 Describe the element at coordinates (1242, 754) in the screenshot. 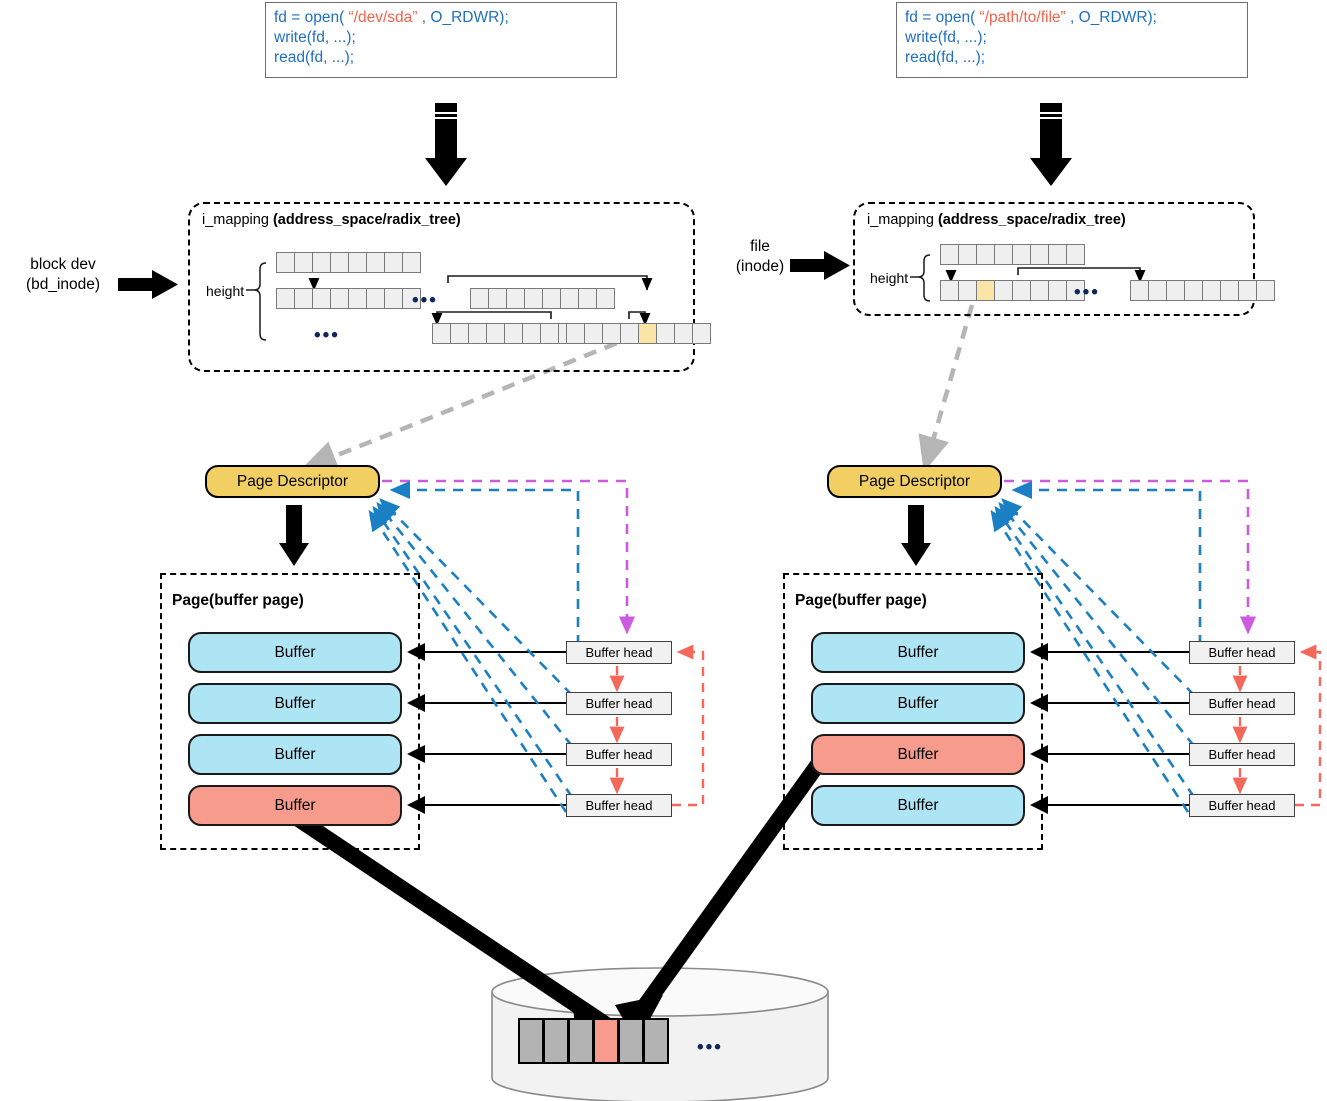

I see `right-buffer-head-2: Buffer head` at that location.